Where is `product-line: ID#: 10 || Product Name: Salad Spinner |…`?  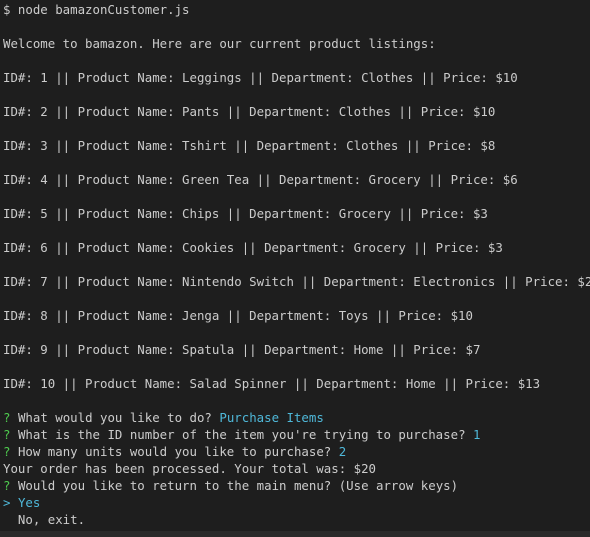 product-line: ID#: 10 || Product Name: Salad Spinner |… is located at coordinates (272, 383).